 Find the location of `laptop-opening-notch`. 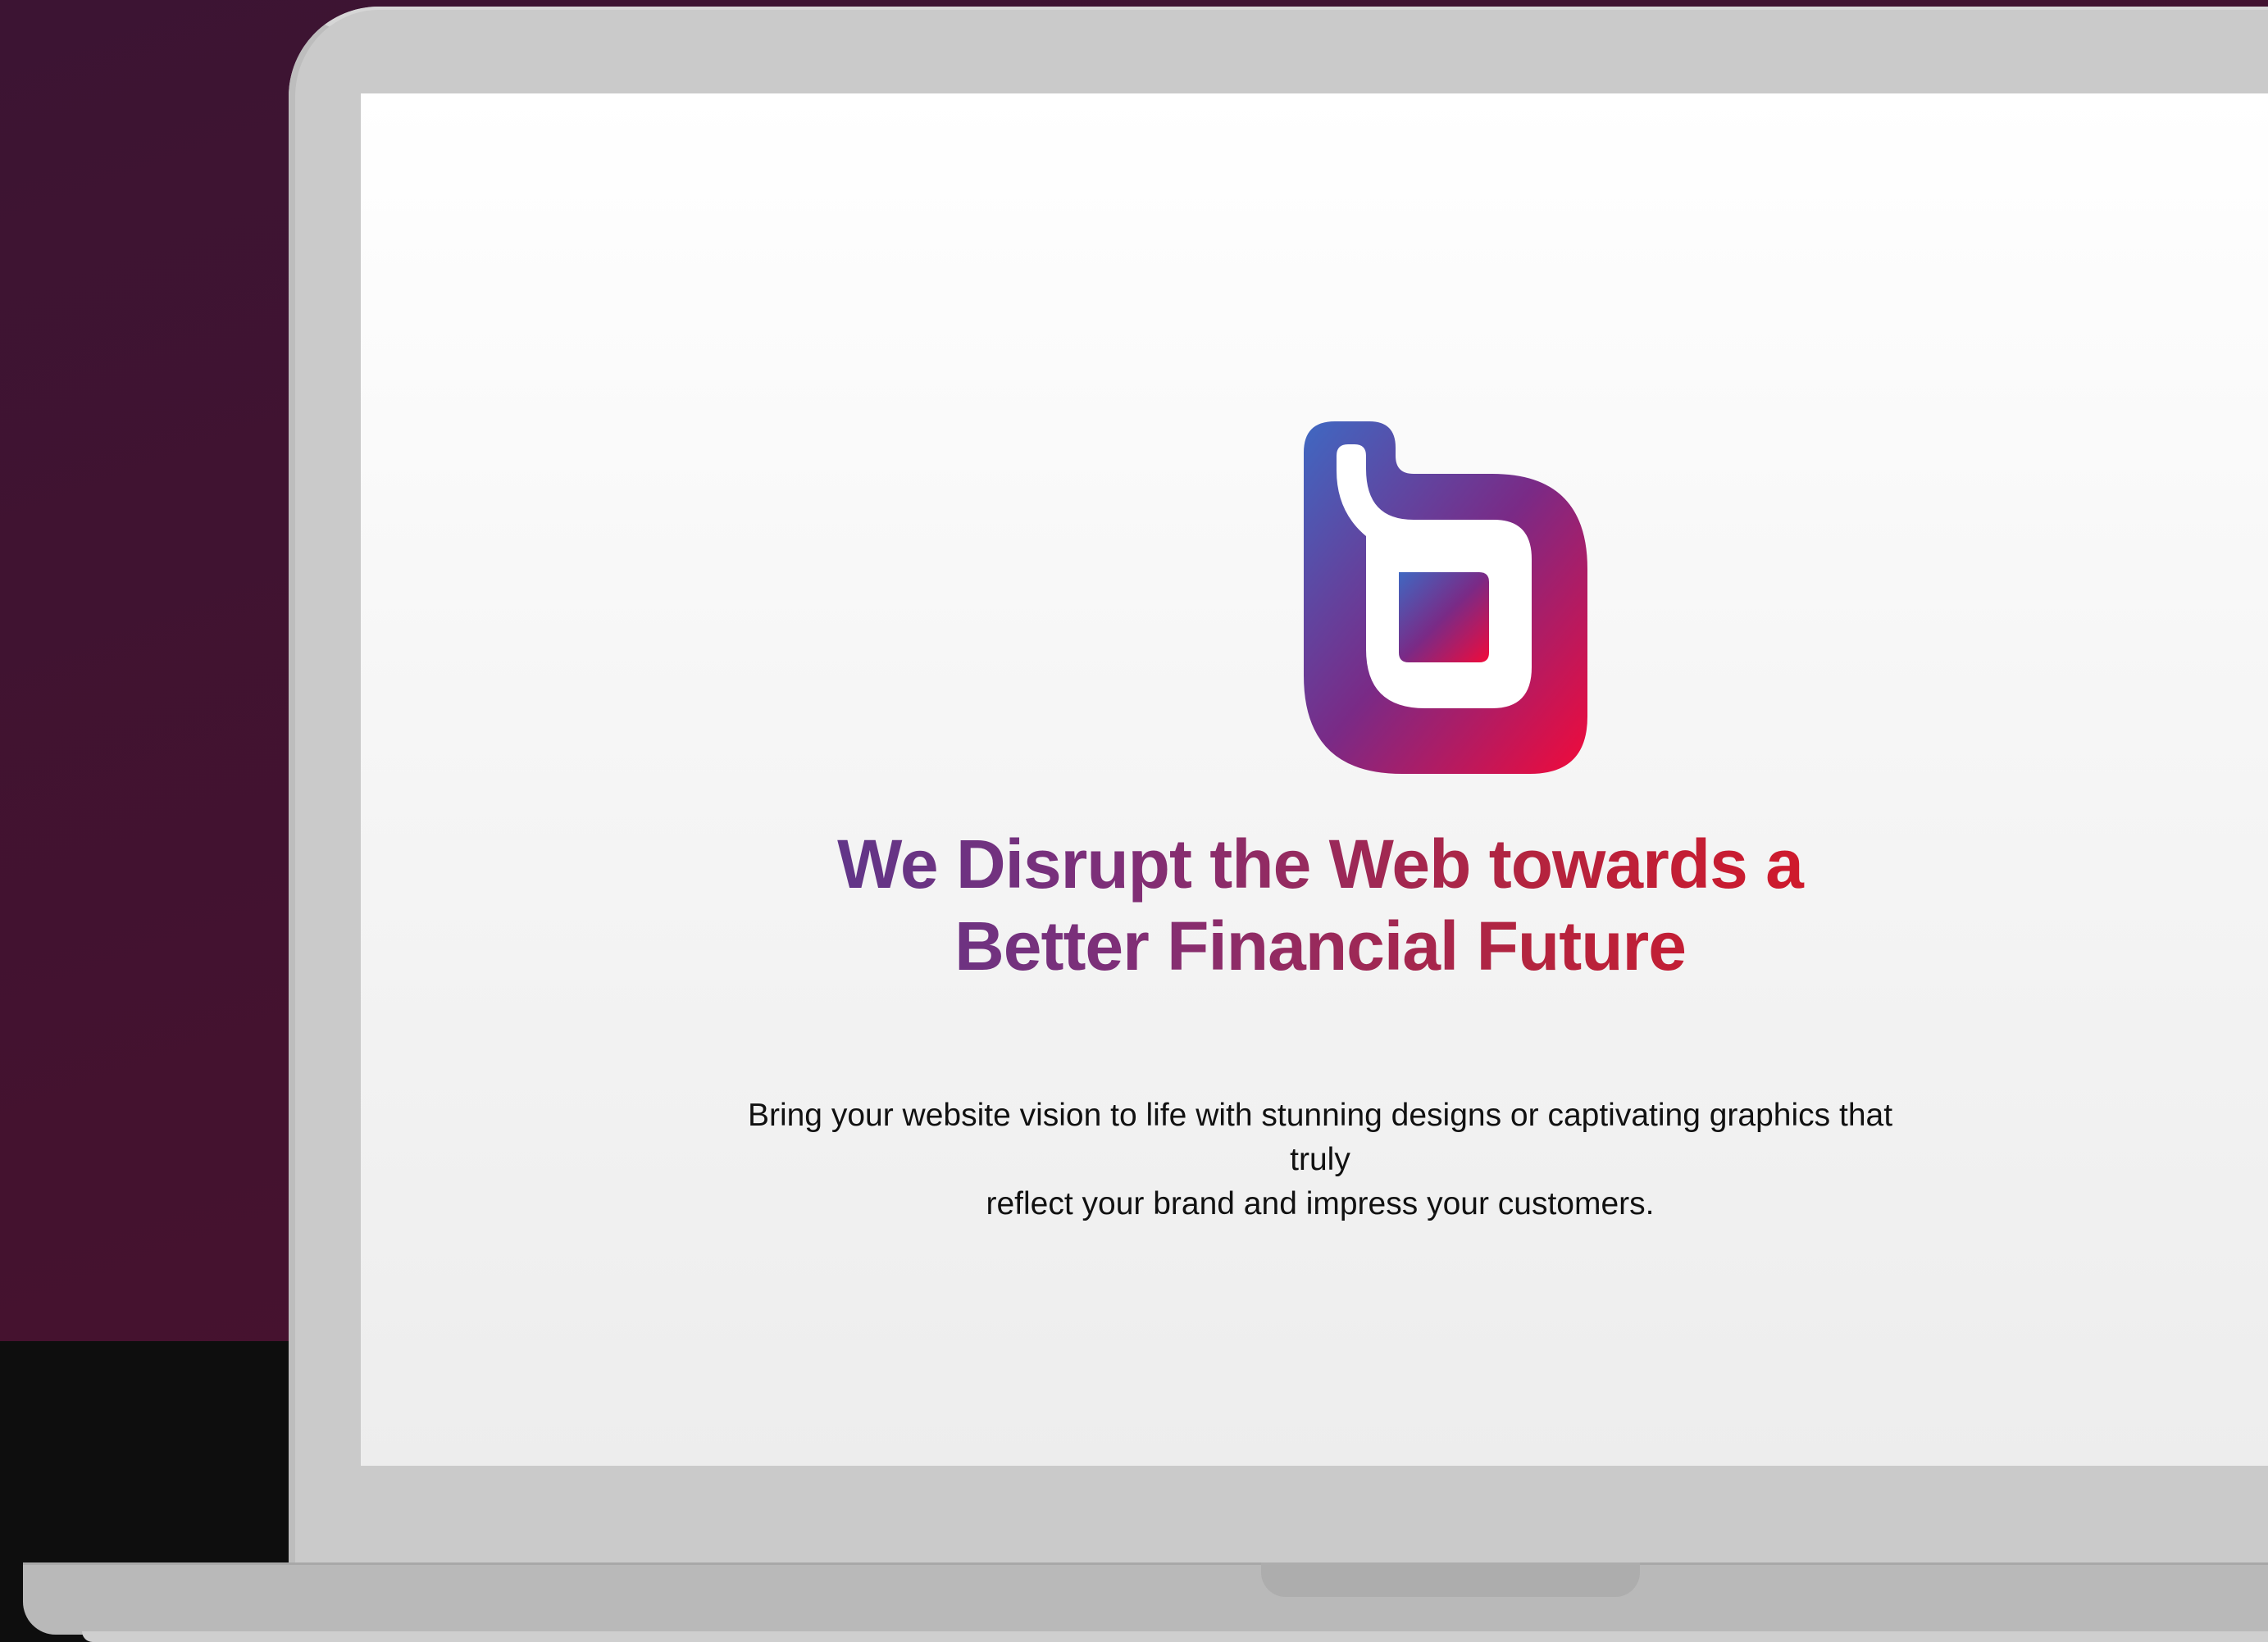

laptop-opening-notch is located at coordinates (1450, 1579).